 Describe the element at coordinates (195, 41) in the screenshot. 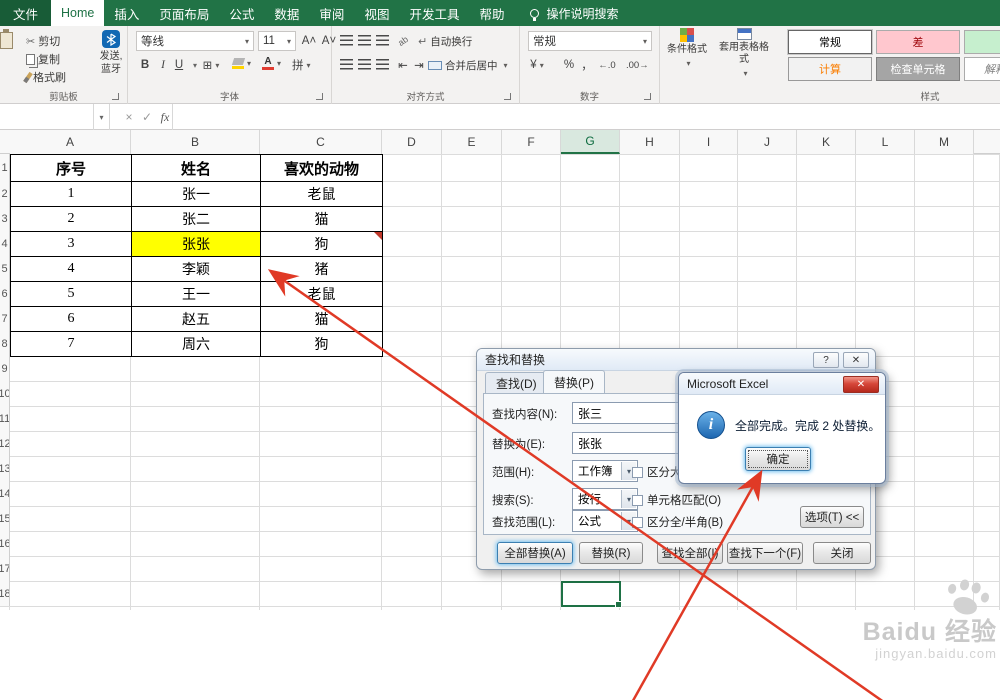

I see `font-name-select: 等线 ▾` at that location.